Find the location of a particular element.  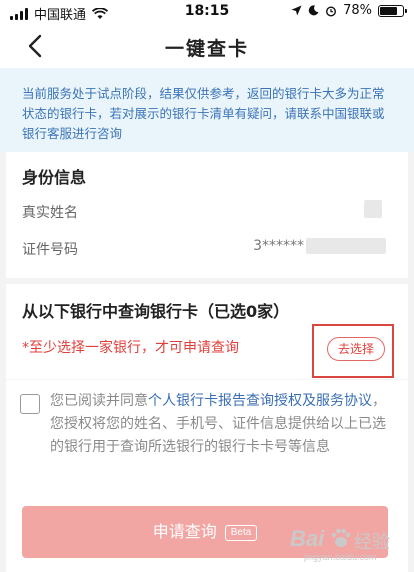

moon-icon is located at coordinates (313, 10).